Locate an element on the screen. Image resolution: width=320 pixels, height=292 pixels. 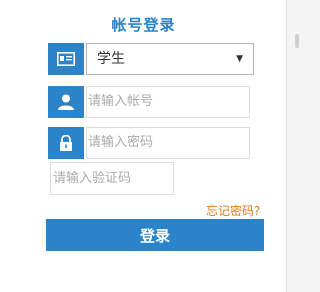
id-card-icon is located at coordinates (66, 59).